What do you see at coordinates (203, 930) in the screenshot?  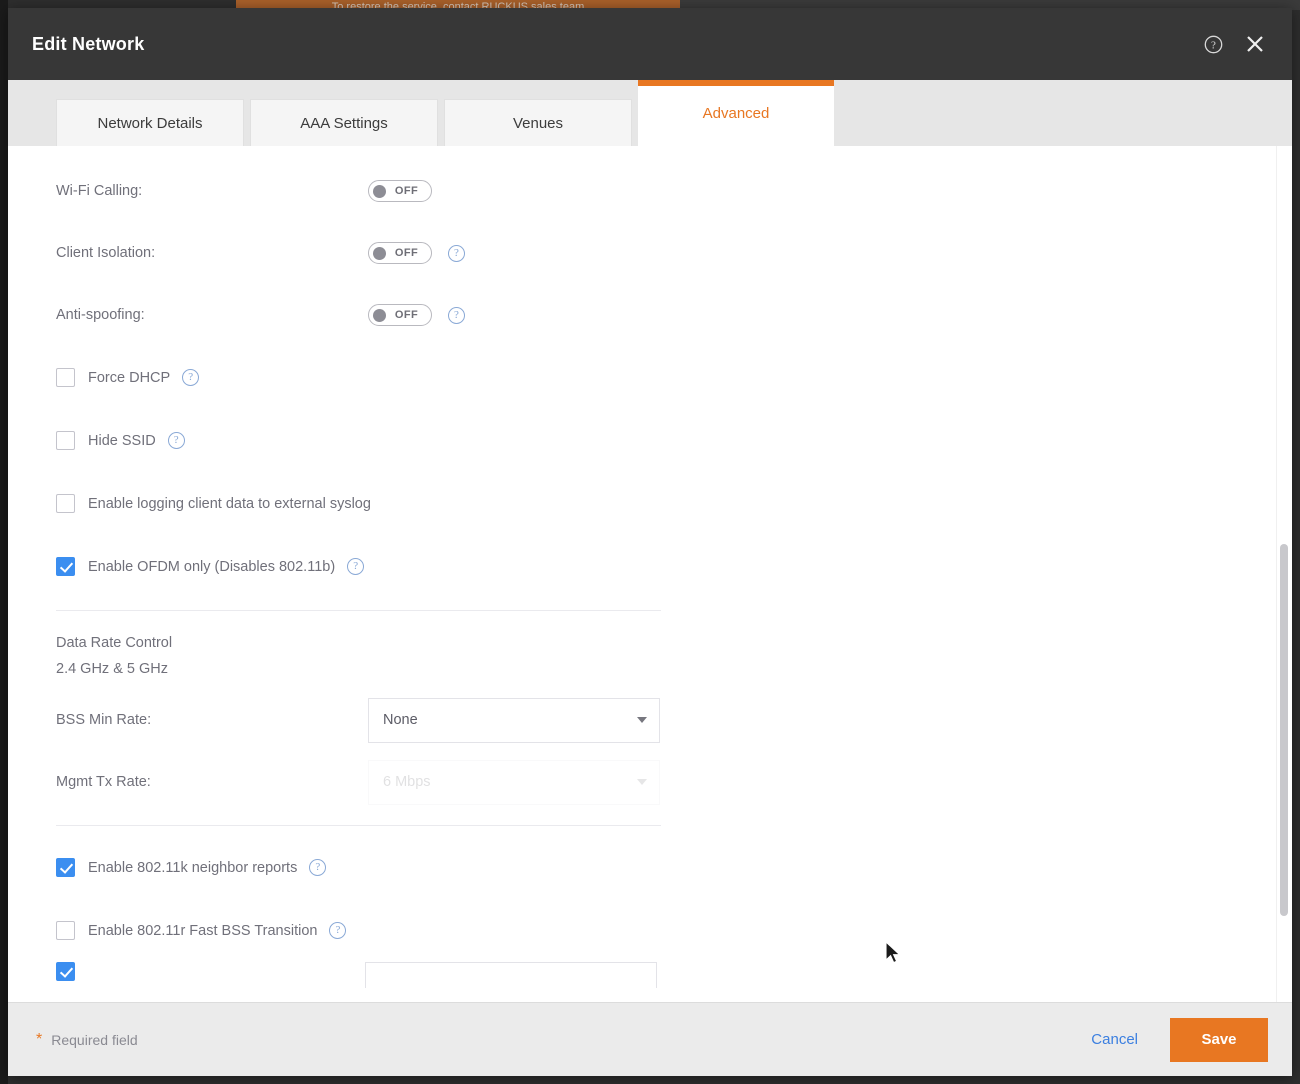 I see `enable-80211r-label: Enable 802.11r Fast BSS Transition` at bounding box center [203, 930].